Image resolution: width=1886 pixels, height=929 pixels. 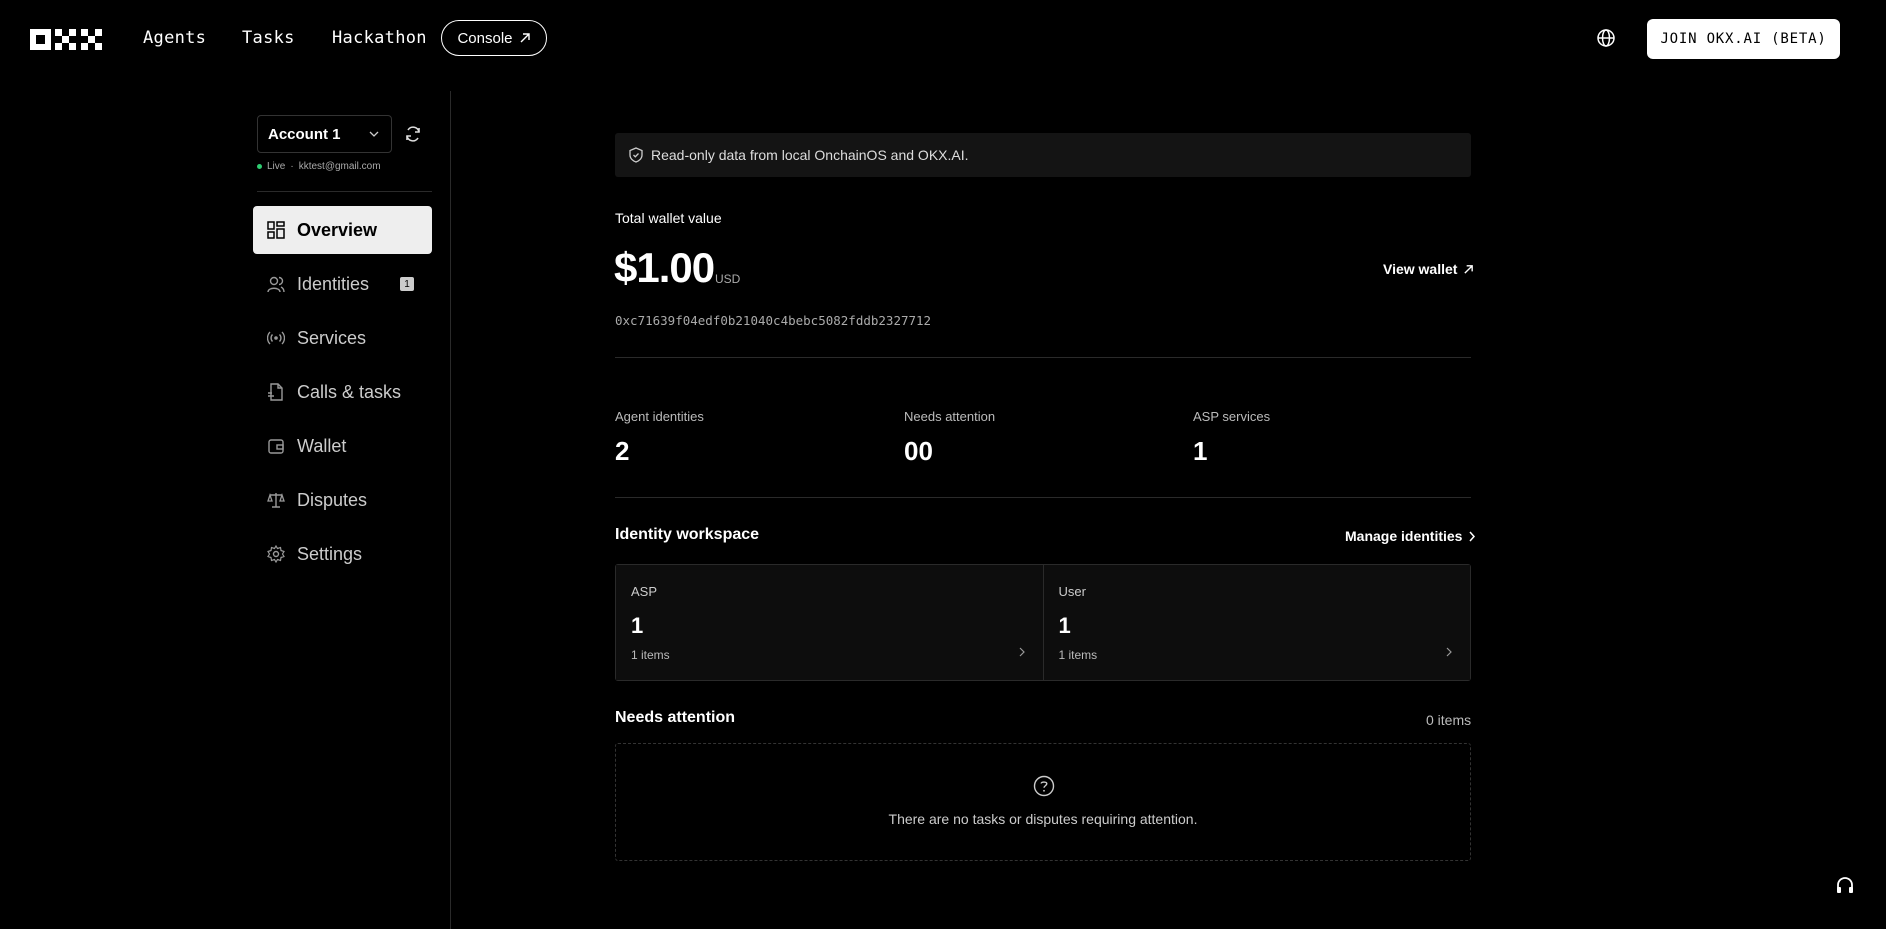 What do you see at coordinates (1606, 38) in the screenshot?
I see `globe-icon` at bounding box center [1606, 38].